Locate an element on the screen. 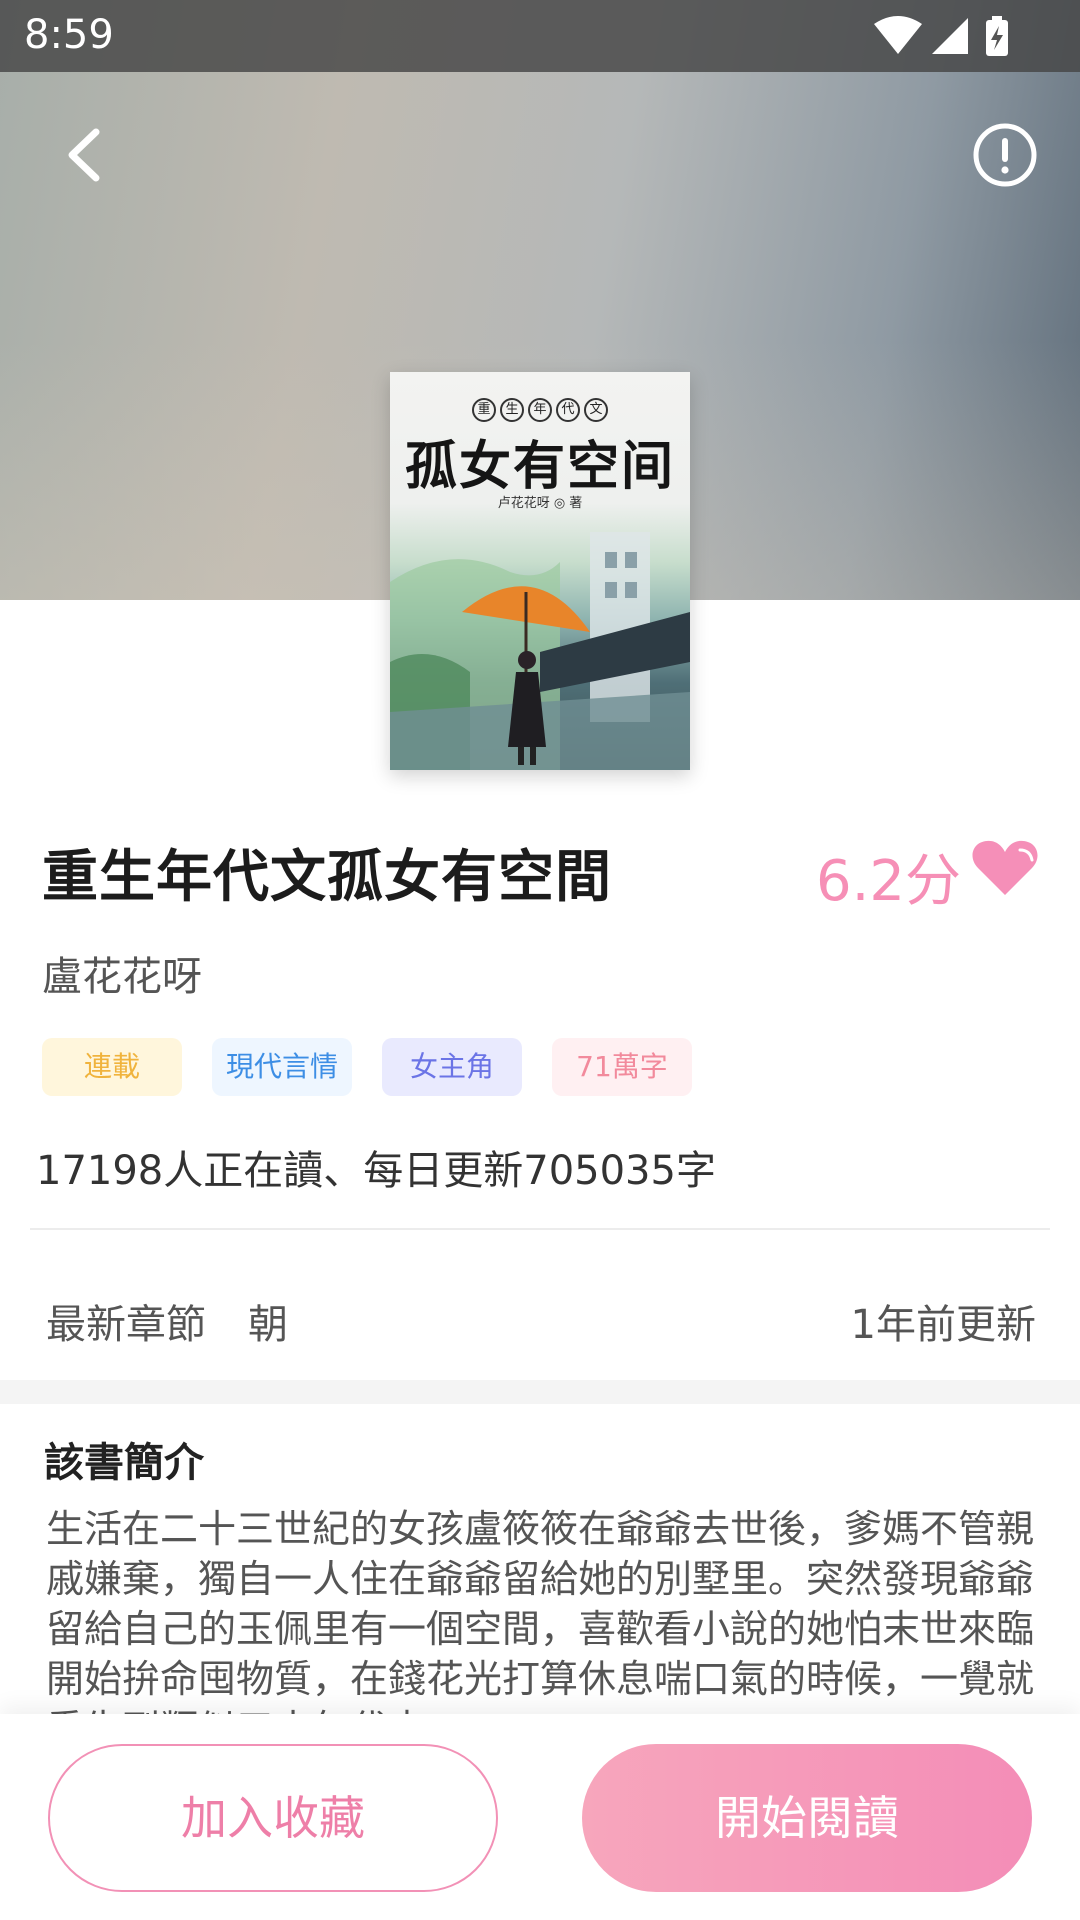  book-cover: 重 生 年 代 文 孤女有空间 卢花花呀 ◎ 著 is located at coordinates (540, 571).